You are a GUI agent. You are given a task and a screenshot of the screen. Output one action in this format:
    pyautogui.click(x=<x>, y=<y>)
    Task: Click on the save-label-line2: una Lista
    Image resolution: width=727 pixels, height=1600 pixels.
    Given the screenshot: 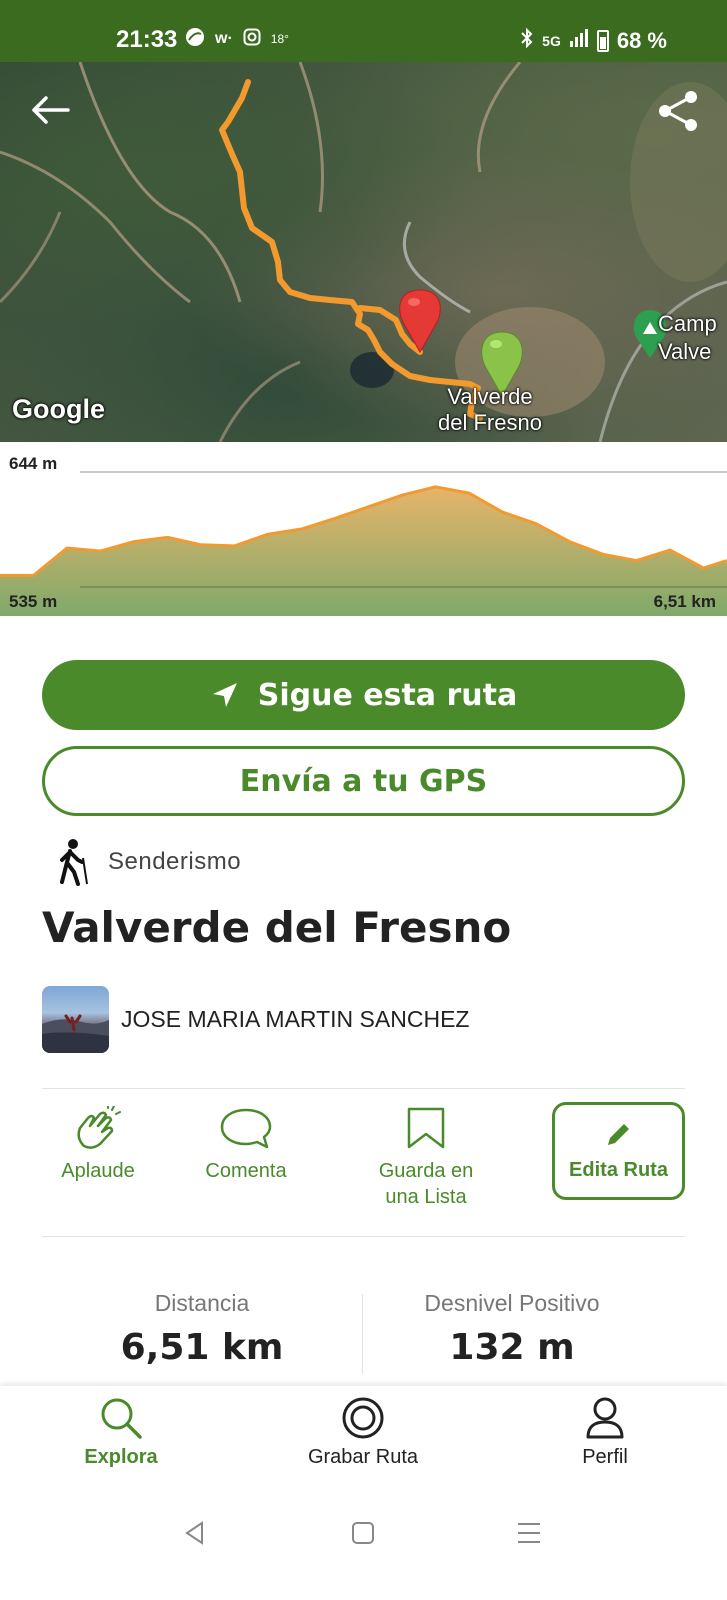 What is the action you would take?
    pyautogui.click(x=426, y=1197)
    